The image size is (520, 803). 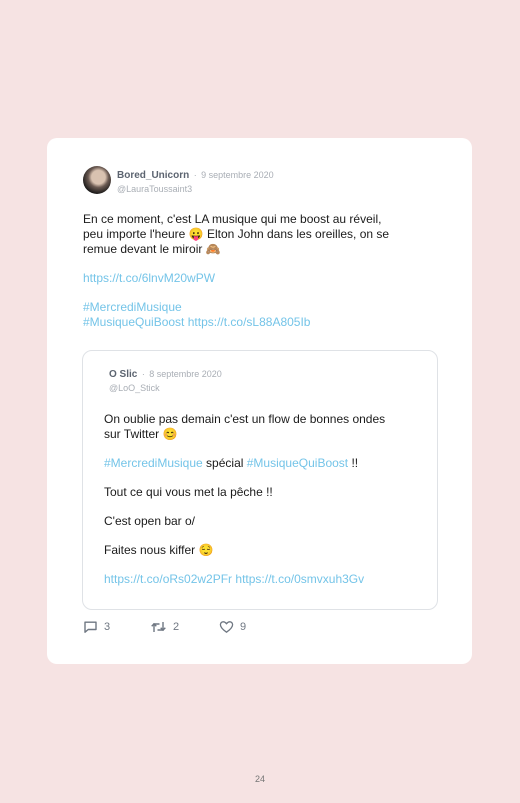 I want to click on heart-icon, so click(x=226, y=627).